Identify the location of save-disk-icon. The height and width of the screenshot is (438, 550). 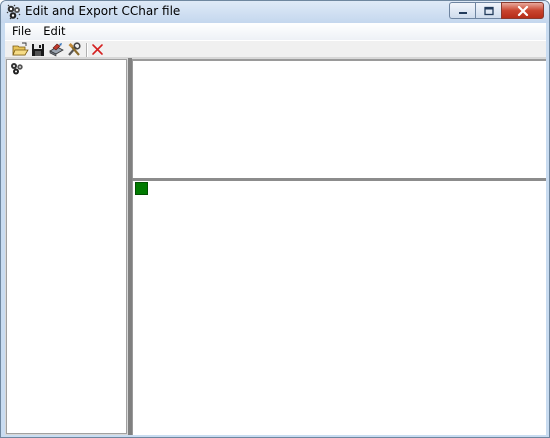
(38, 50).